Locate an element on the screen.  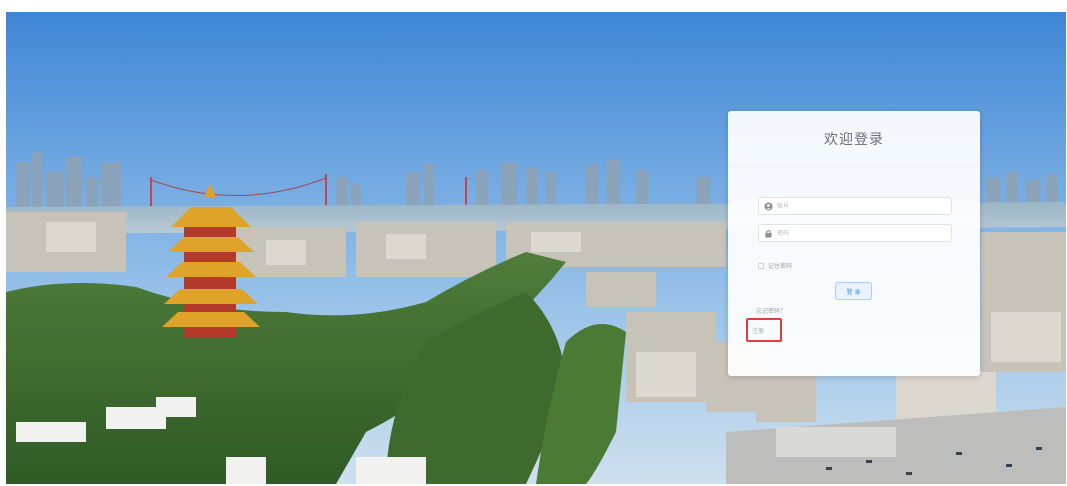
username-input is located at coordinates (864, 206).